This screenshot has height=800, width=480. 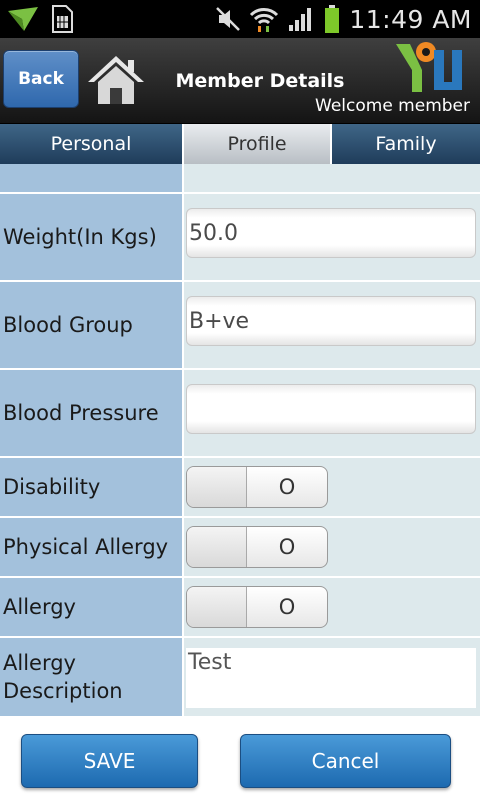 What do you see at coordinates (41, 79) in the screenshot?
I see `back-button: Back` at bounding box center [41, 79].